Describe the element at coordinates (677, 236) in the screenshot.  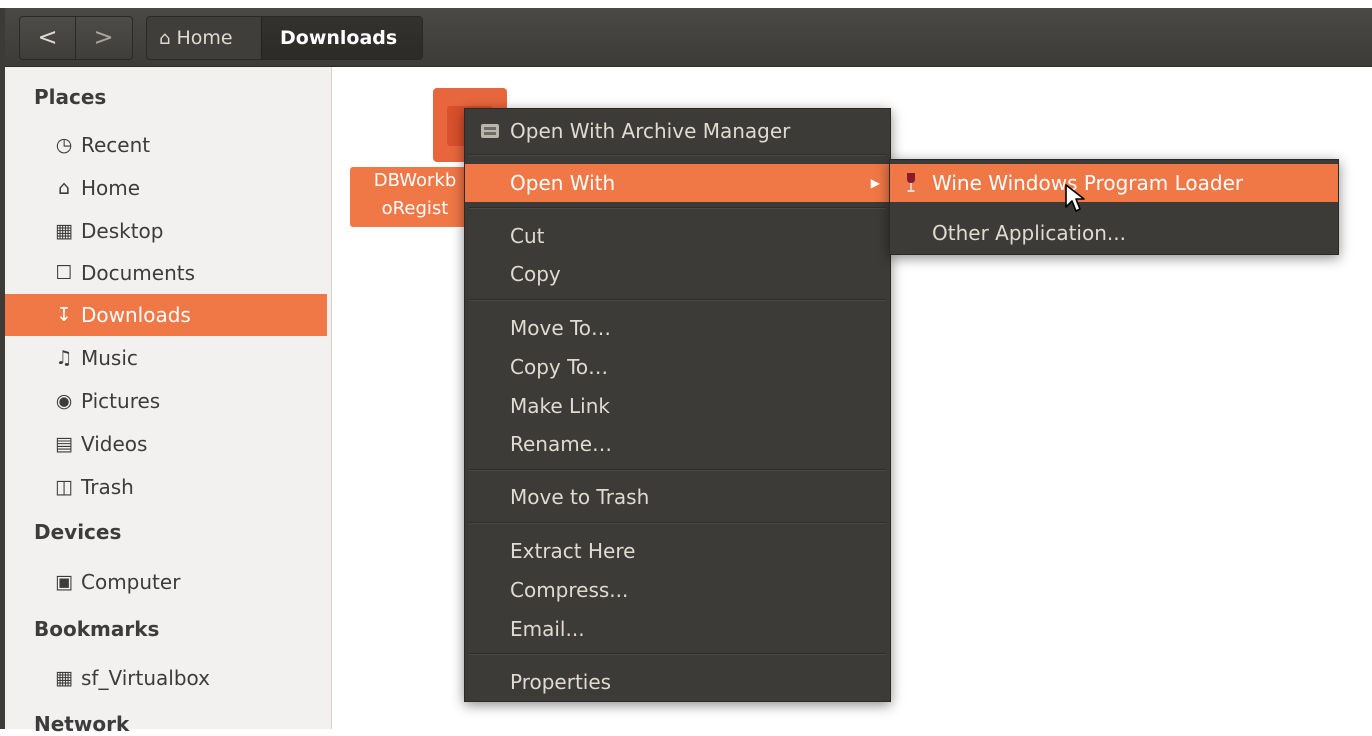
I see `menu-item-cut: Cut` at that location.